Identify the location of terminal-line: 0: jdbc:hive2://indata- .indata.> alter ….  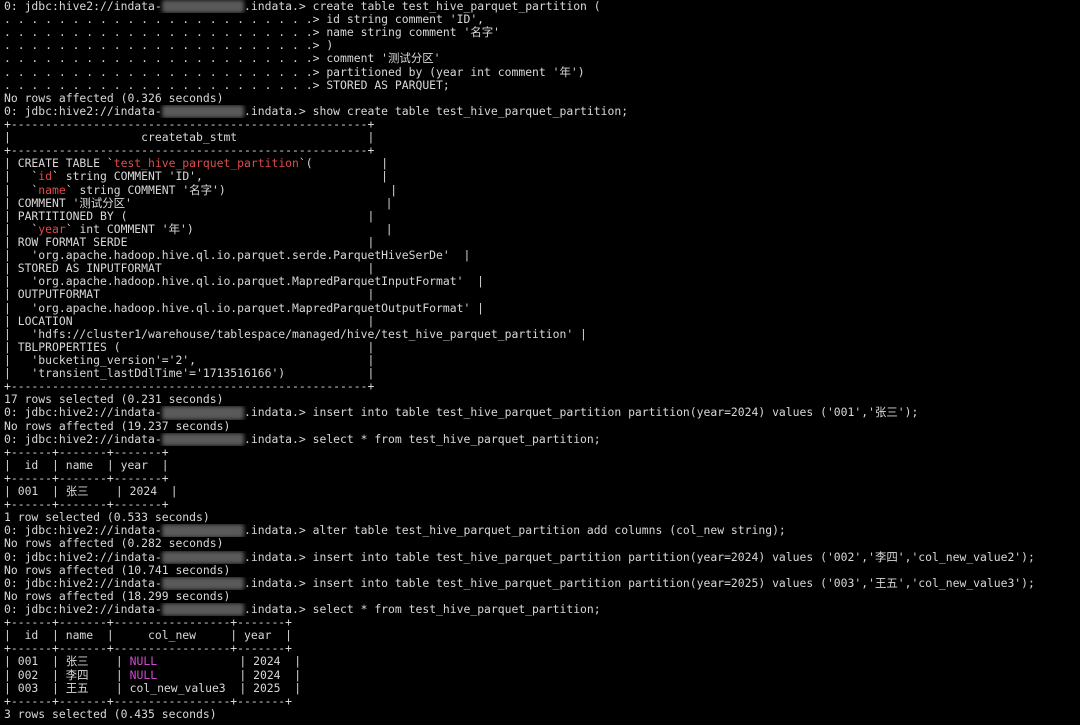
(542, 531).